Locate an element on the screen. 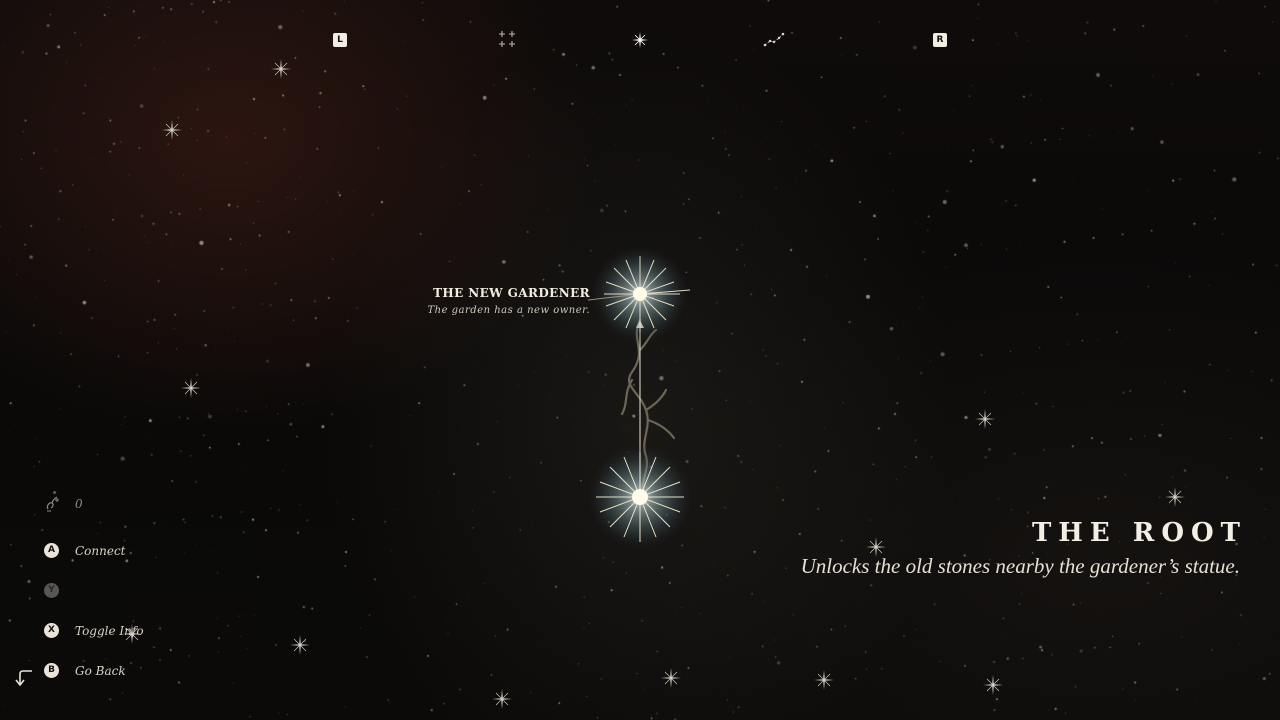  x-button-icon: X is located at coordinates (51, 630).